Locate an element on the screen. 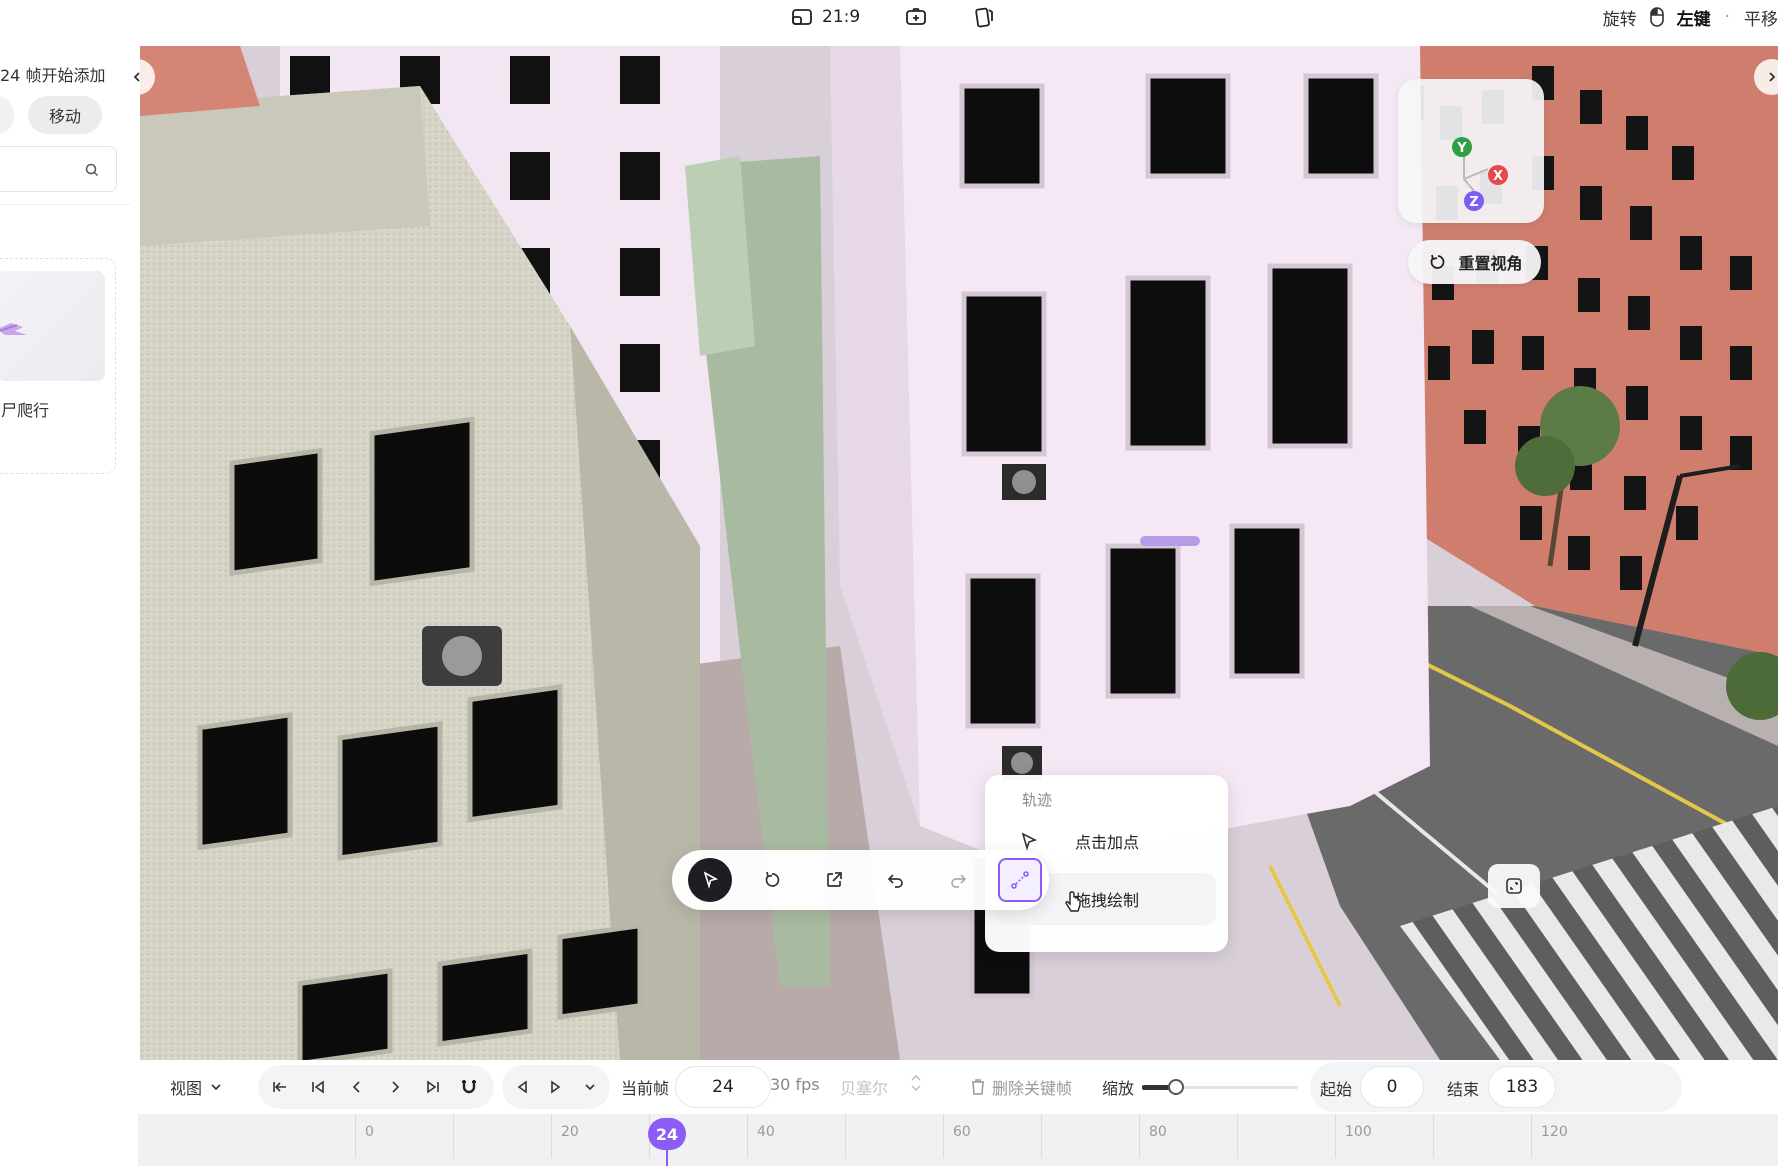  export-icon is located at coordinates (834, 880).